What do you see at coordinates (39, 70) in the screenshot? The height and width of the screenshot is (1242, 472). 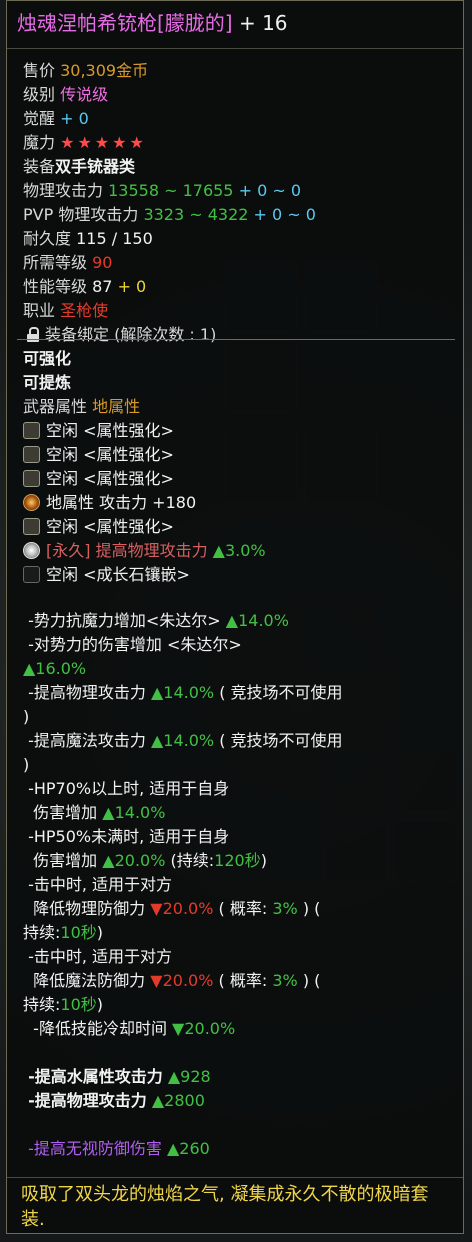 I see `price-label: 售价` at bounding box center [39, 70].